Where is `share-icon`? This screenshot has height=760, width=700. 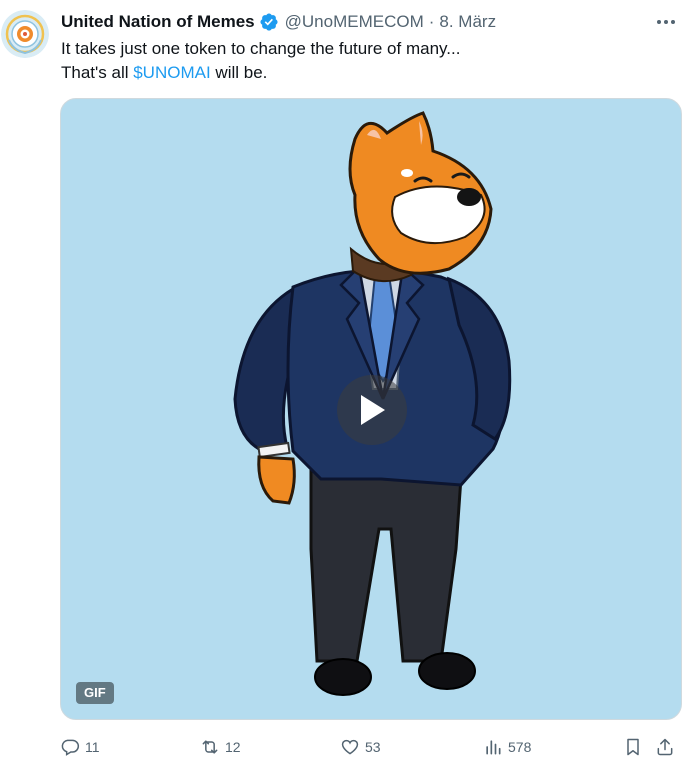
share-icon is located at coordinates (665, 747).